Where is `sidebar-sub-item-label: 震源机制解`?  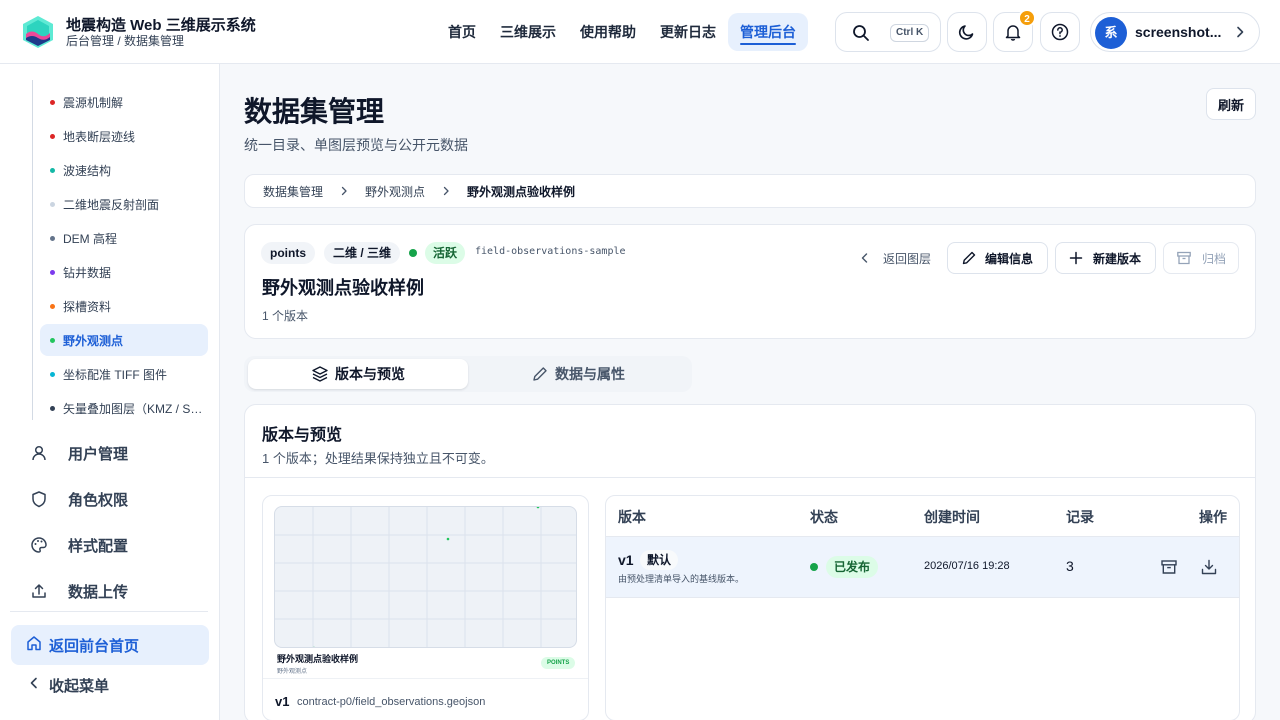
sidebar-sub-item-label: 震源机制解 is located at coordinates (93, 102).